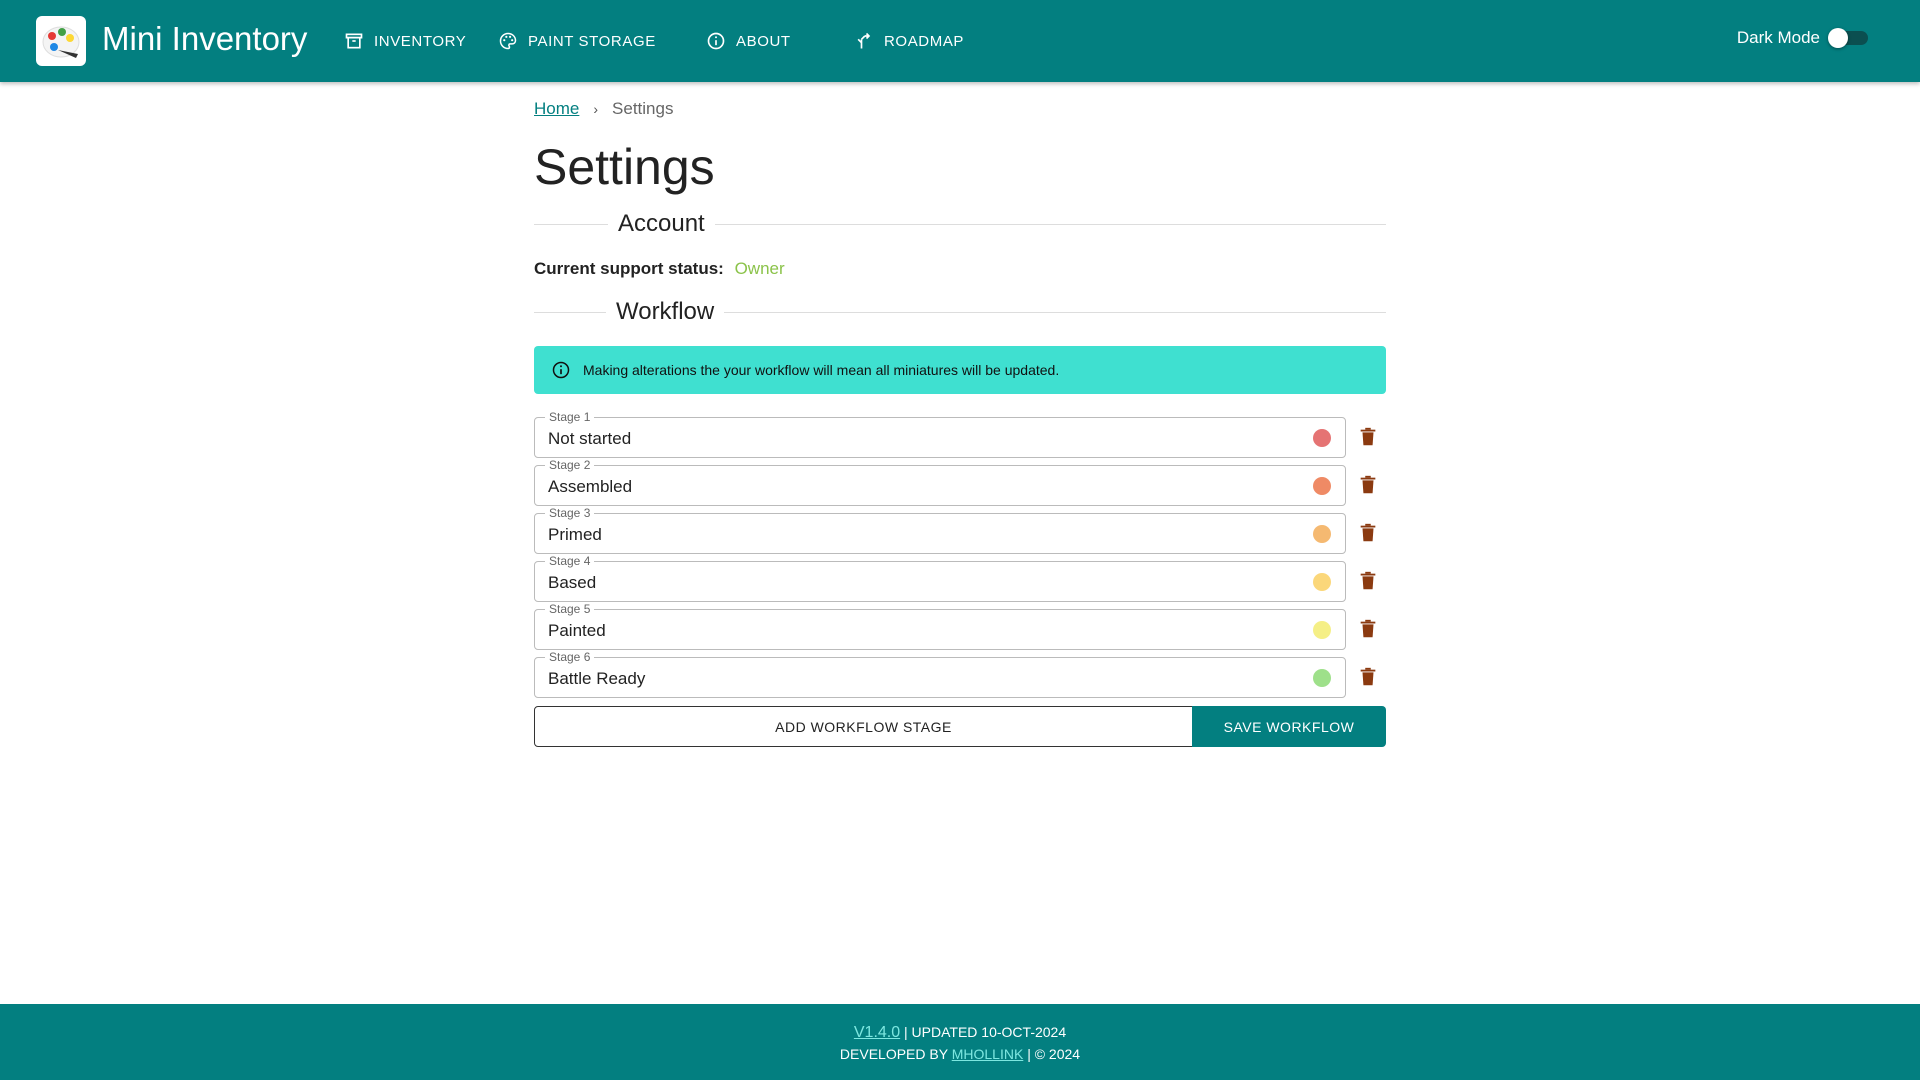  Describe the element at coordinates (924, 41) in the screenshot. I see `nav-roadmap-label: ROADMAP` at that location.